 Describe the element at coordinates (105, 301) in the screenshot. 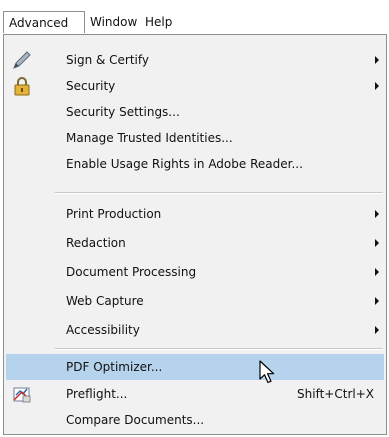

I see `menu-item-label: Web Capture` at that location.